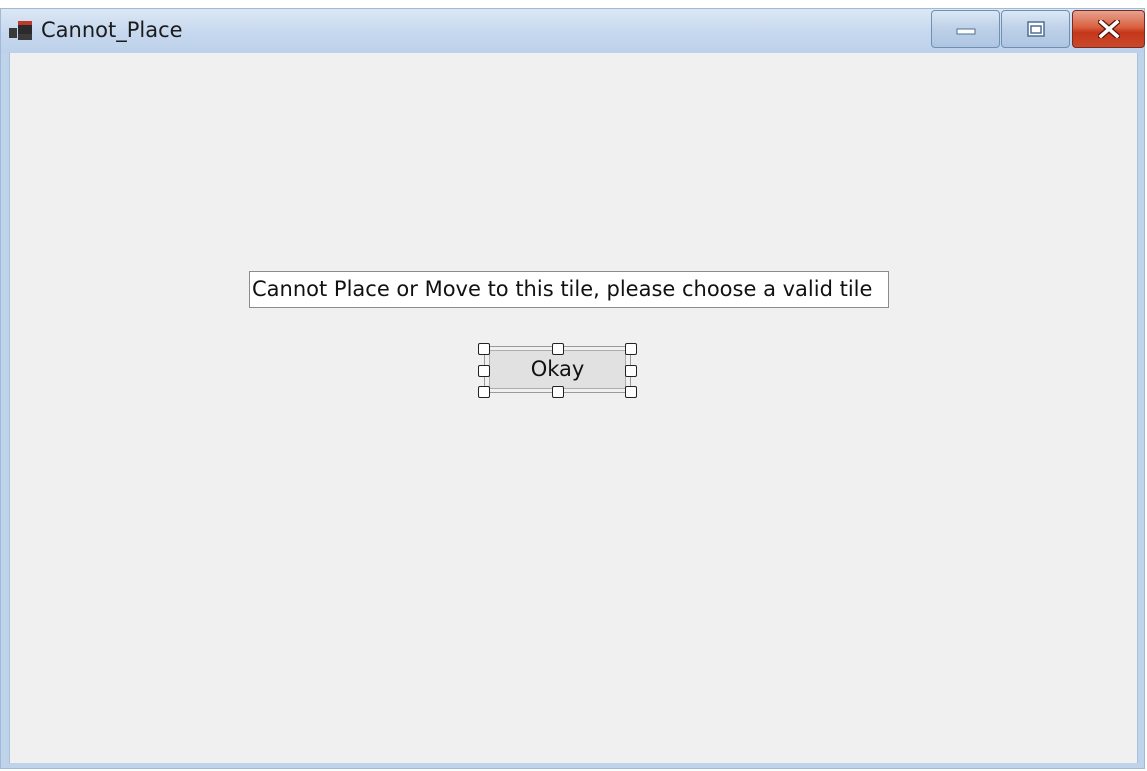 The width and height of the screenshot is (1147, 771). What do you see at coordinates (558, 349) in the screenshot?
I see `resize-handle-top` at bounding box center [558, 349].